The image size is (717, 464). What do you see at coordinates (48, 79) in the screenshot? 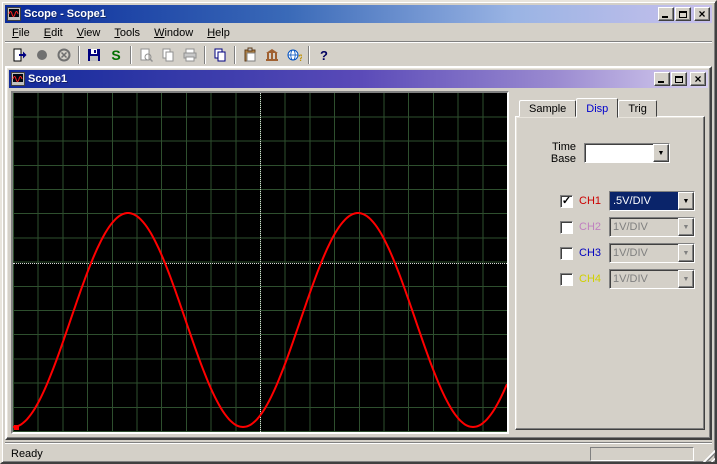
I see `scope1-title: Scope1` at bounding box center [48, 79].